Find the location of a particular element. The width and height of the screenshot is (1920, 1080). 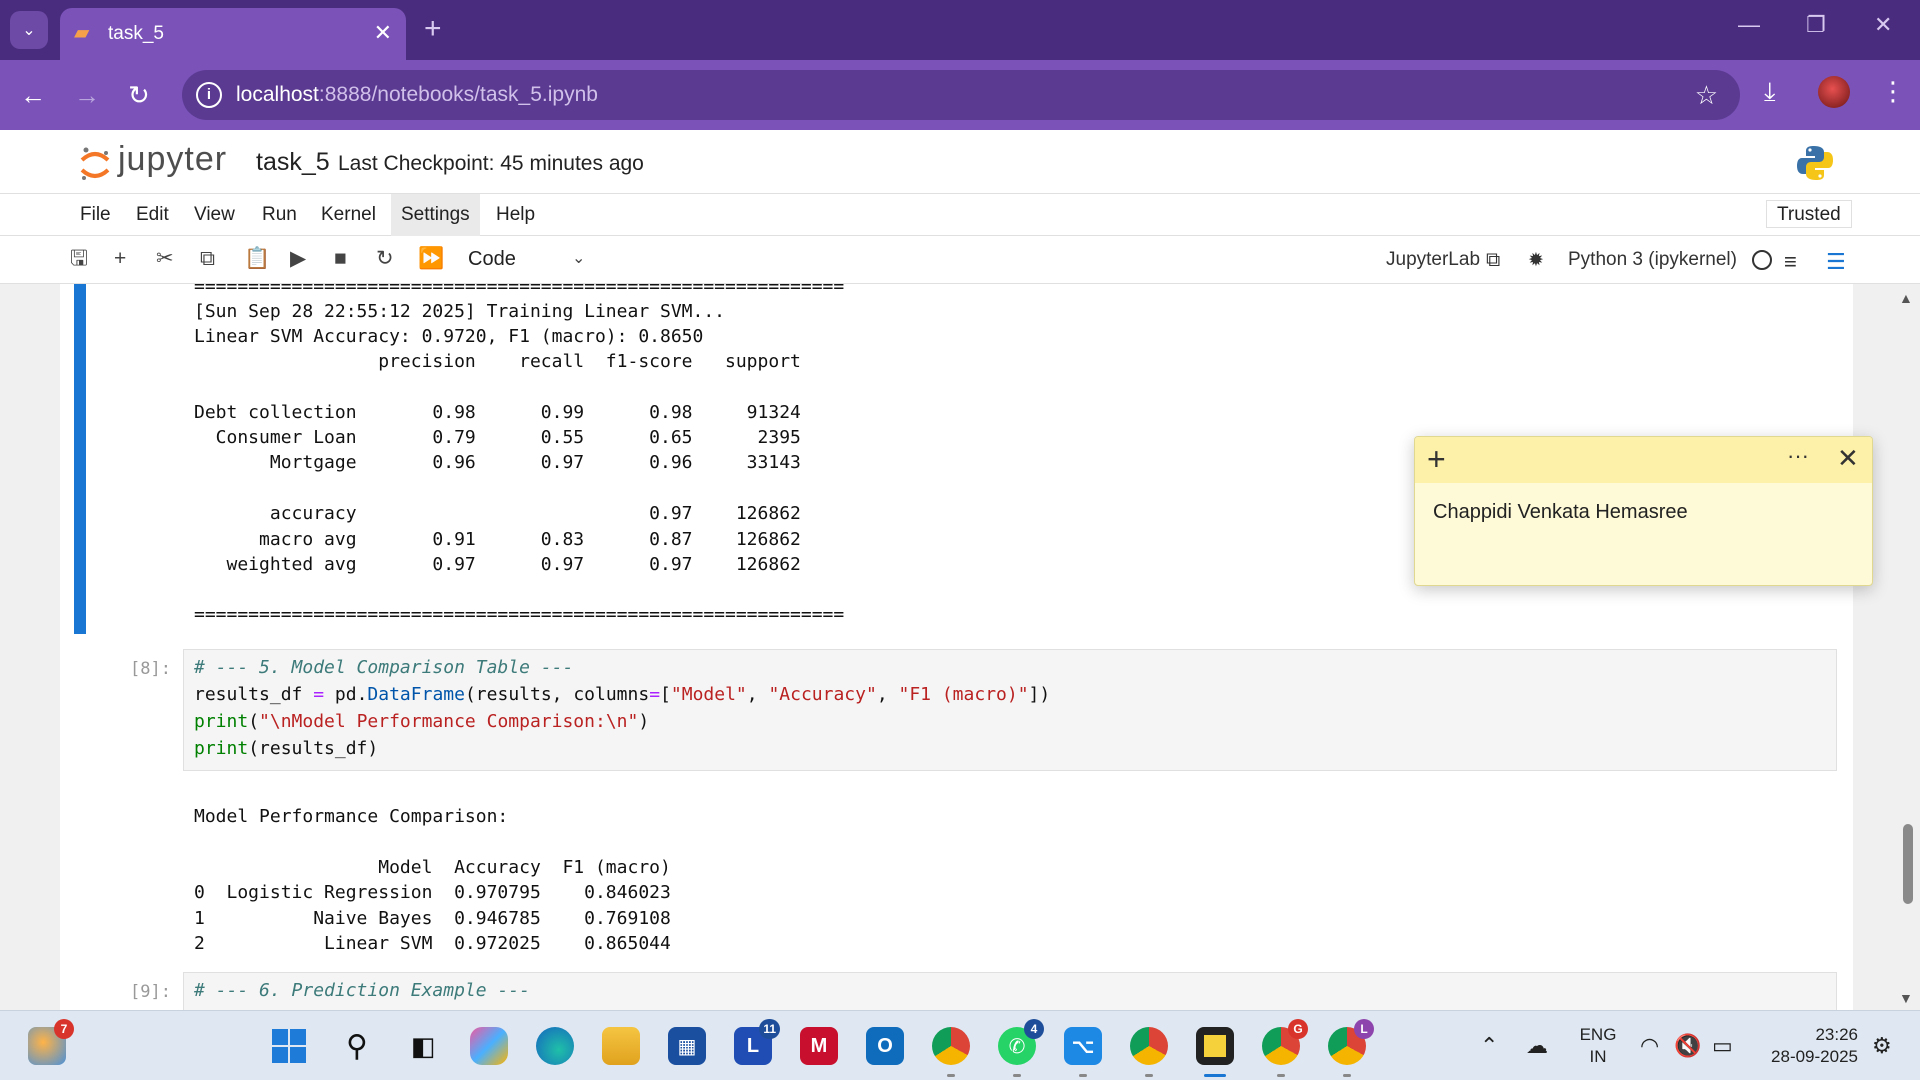

site-info-icon: i is located at coordinates (209, 95).